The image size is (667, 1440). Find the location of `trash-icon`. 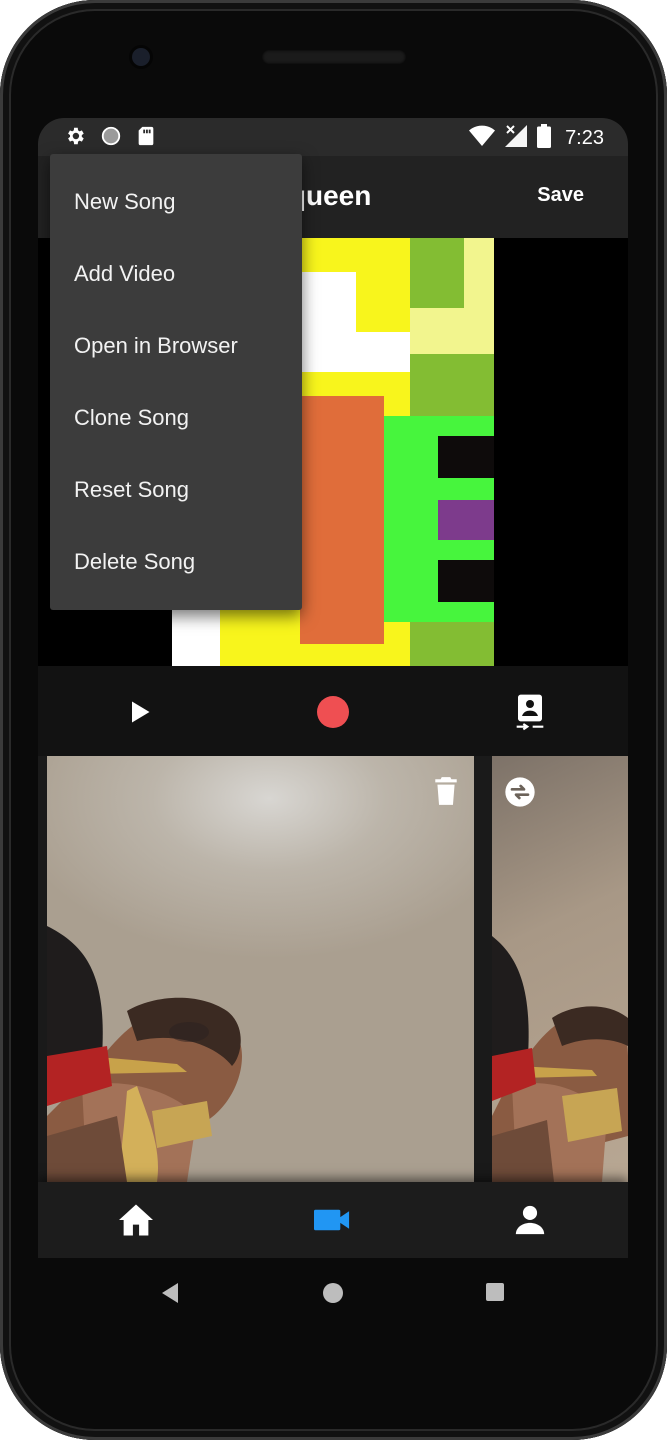

trash-icon is located at coordinates (446, 791).